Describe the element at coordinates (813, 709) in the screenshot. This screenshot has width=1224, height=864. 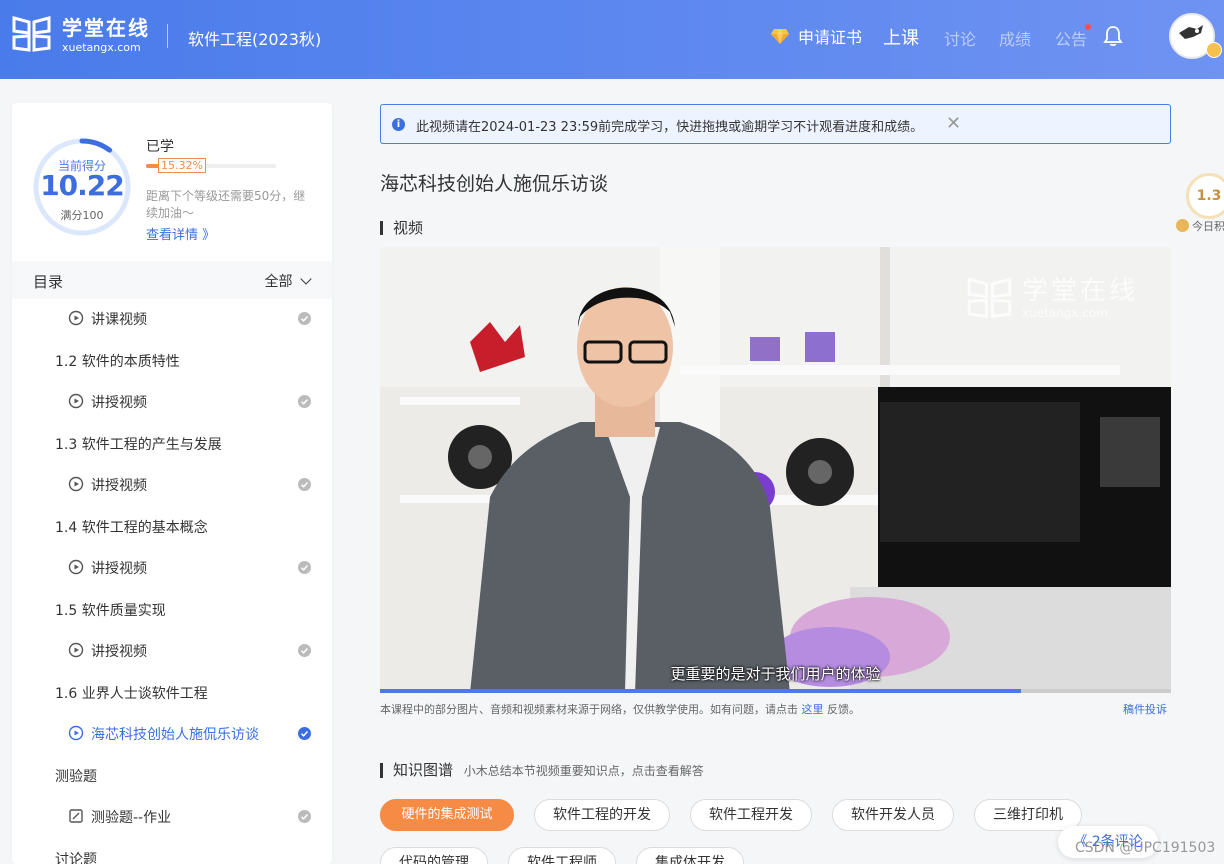
I see `feedback-link: 这里` at that location.